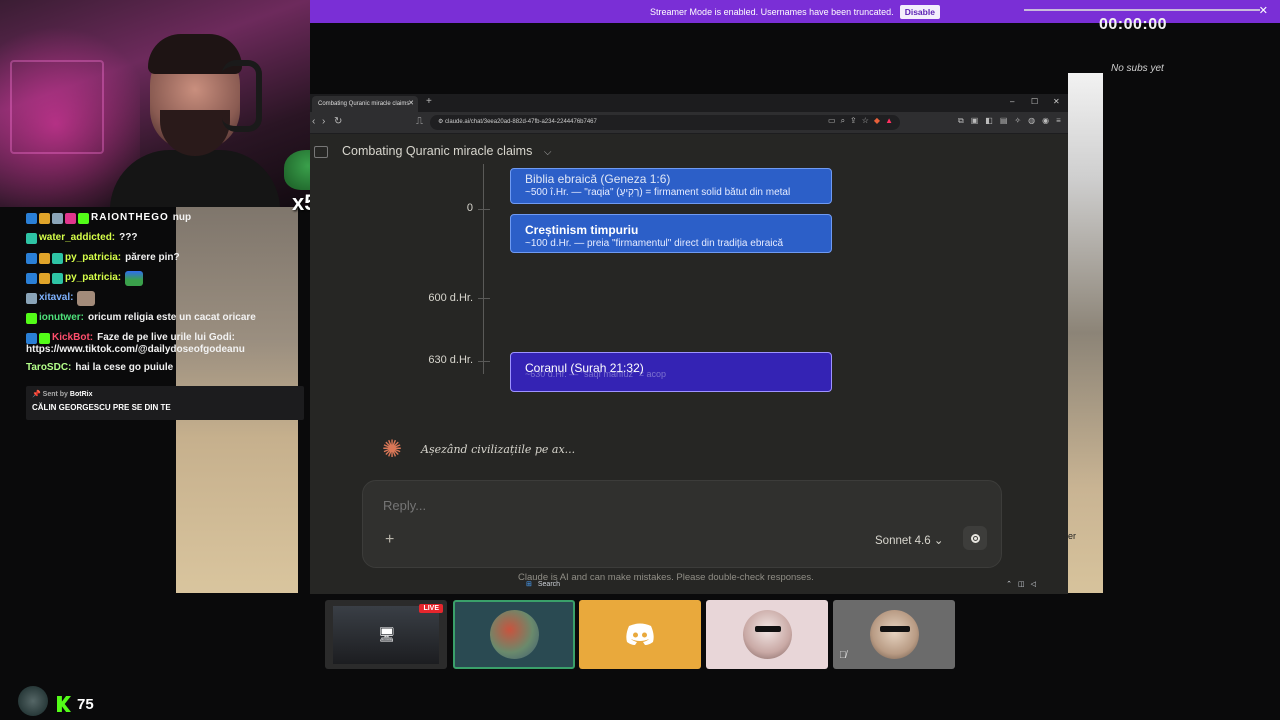 The image size is (1280, 720). Describe the element at coordinates (33, 701) in the screenshot. I see `channel-avatar` at that location.